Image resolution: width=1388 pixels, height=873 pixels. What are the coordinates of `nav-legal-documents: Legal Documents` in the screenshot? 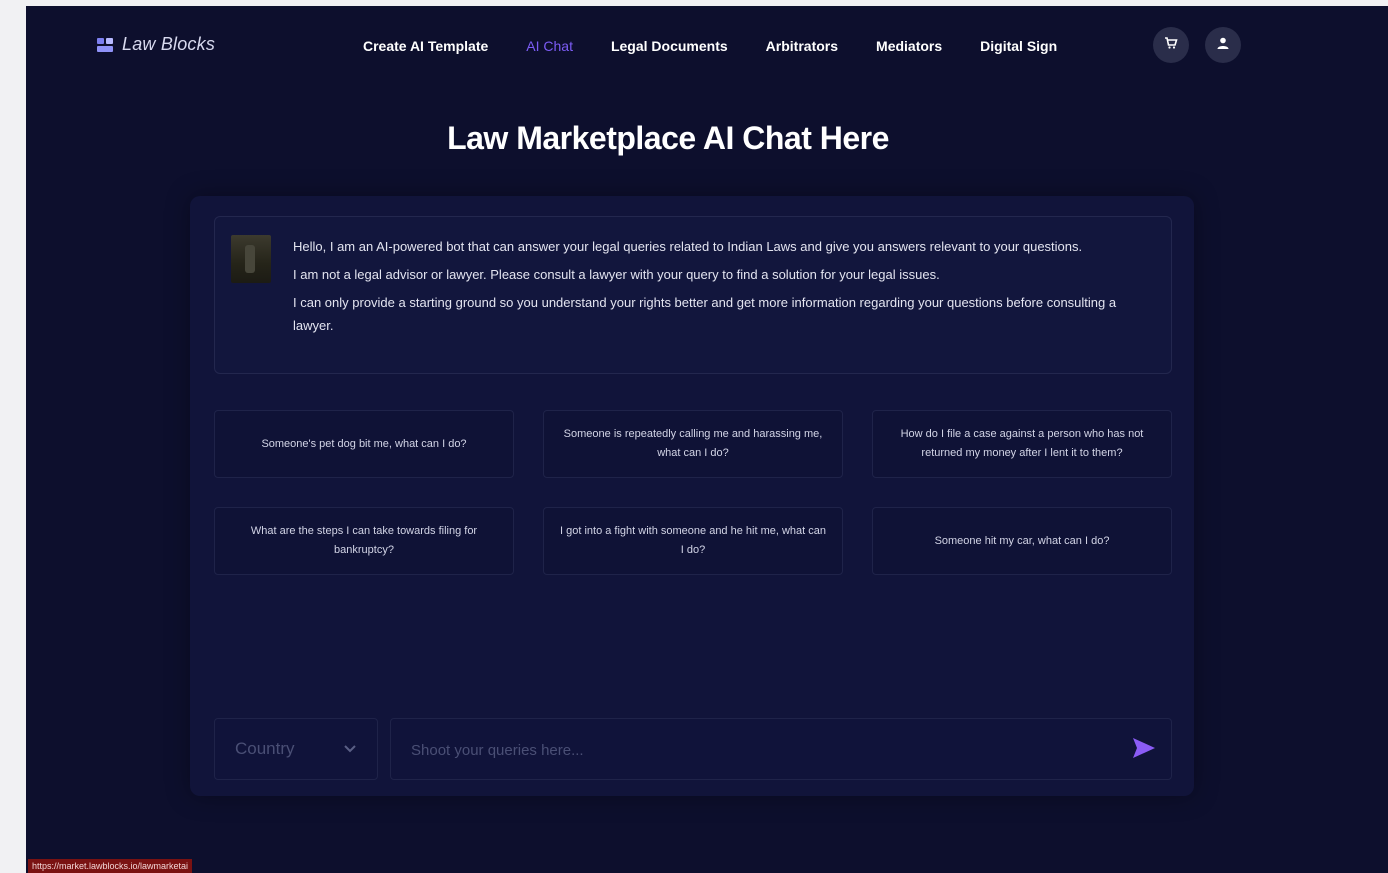 It's located at (669, 46).